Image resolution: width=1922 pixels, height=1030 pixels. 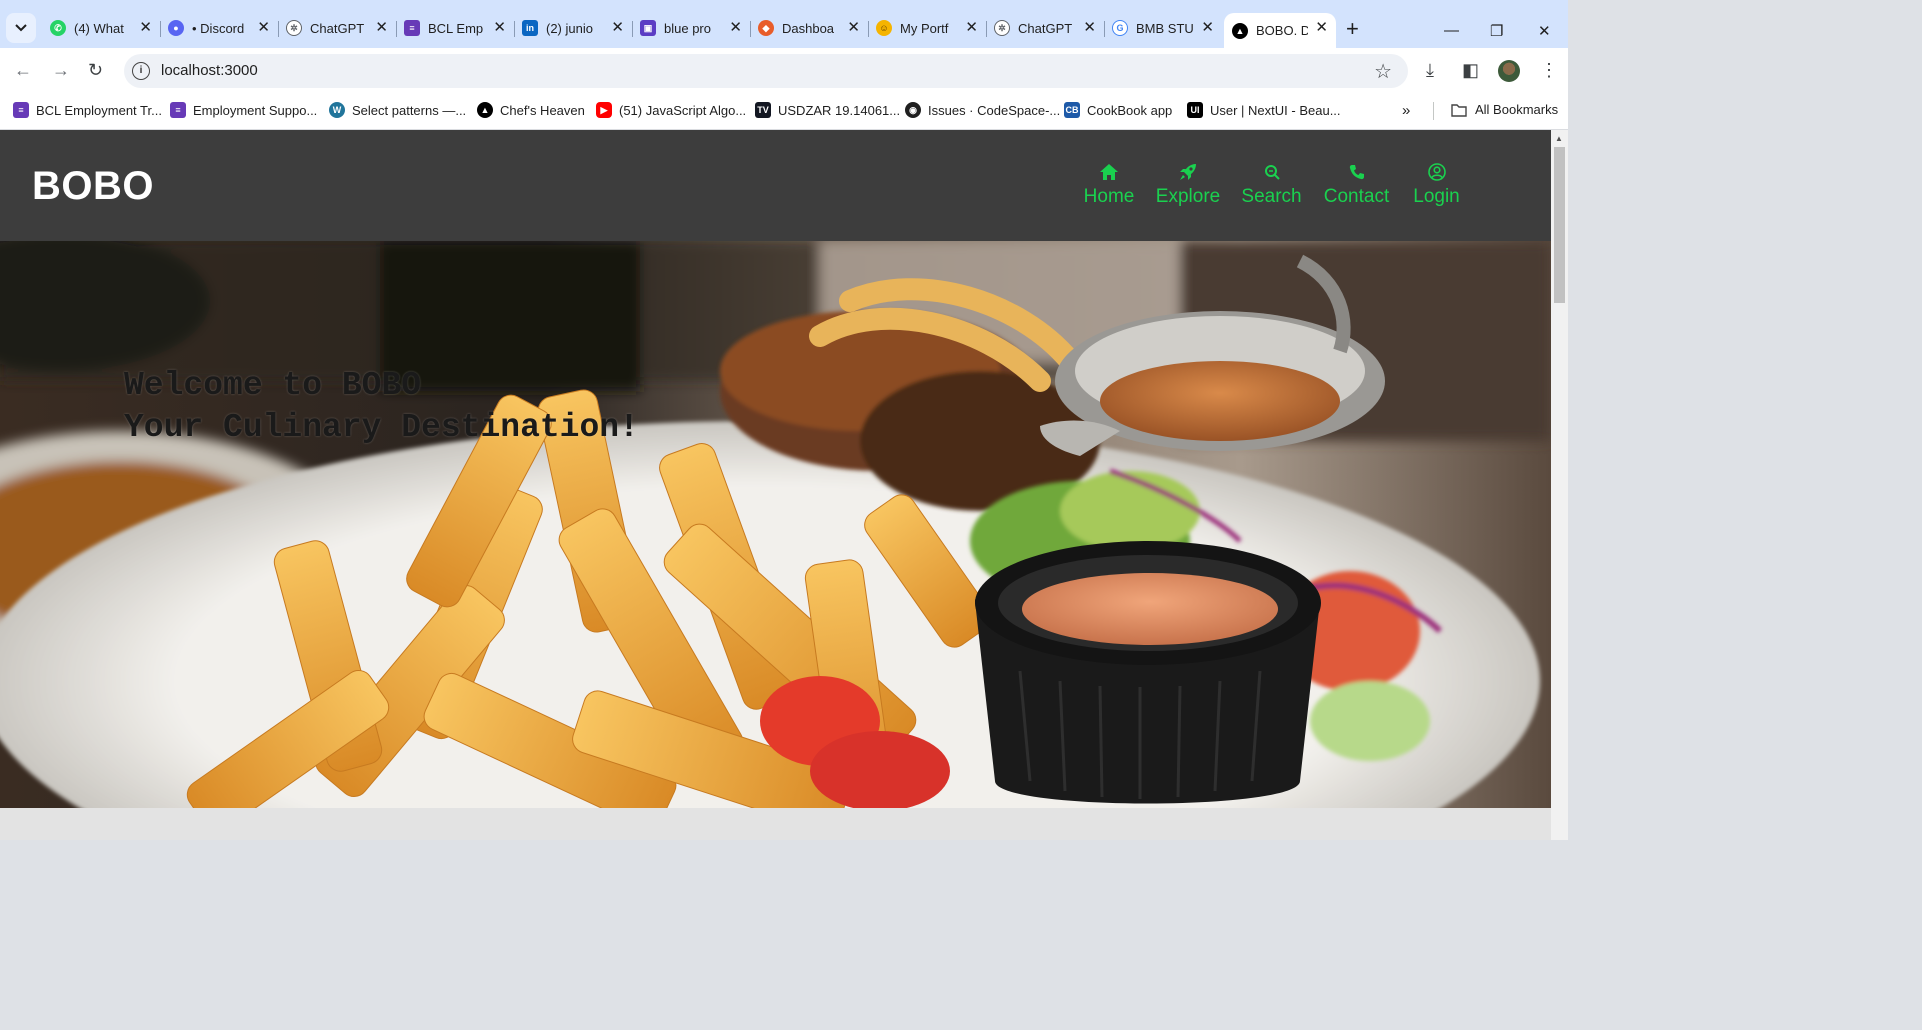 I want to click on side-panel-icon: ◧, so click(x=1470, y=70).